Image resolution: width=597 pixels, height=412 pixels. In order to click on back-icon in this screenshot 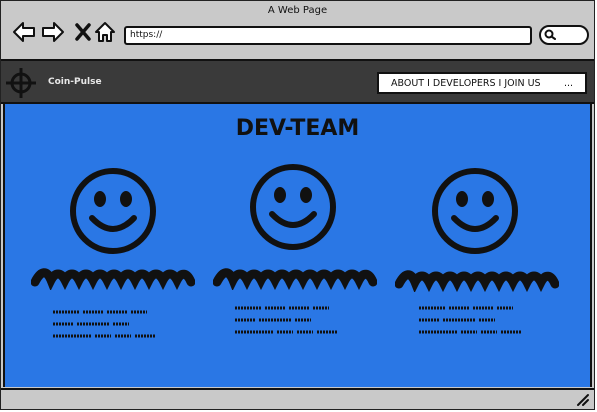, I will do `click(24, 32)`.